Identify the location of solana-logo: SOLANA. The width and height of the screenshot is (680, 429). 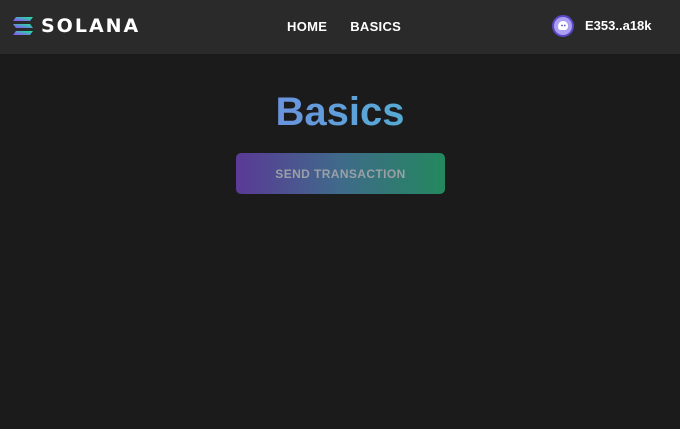
(76, 26).